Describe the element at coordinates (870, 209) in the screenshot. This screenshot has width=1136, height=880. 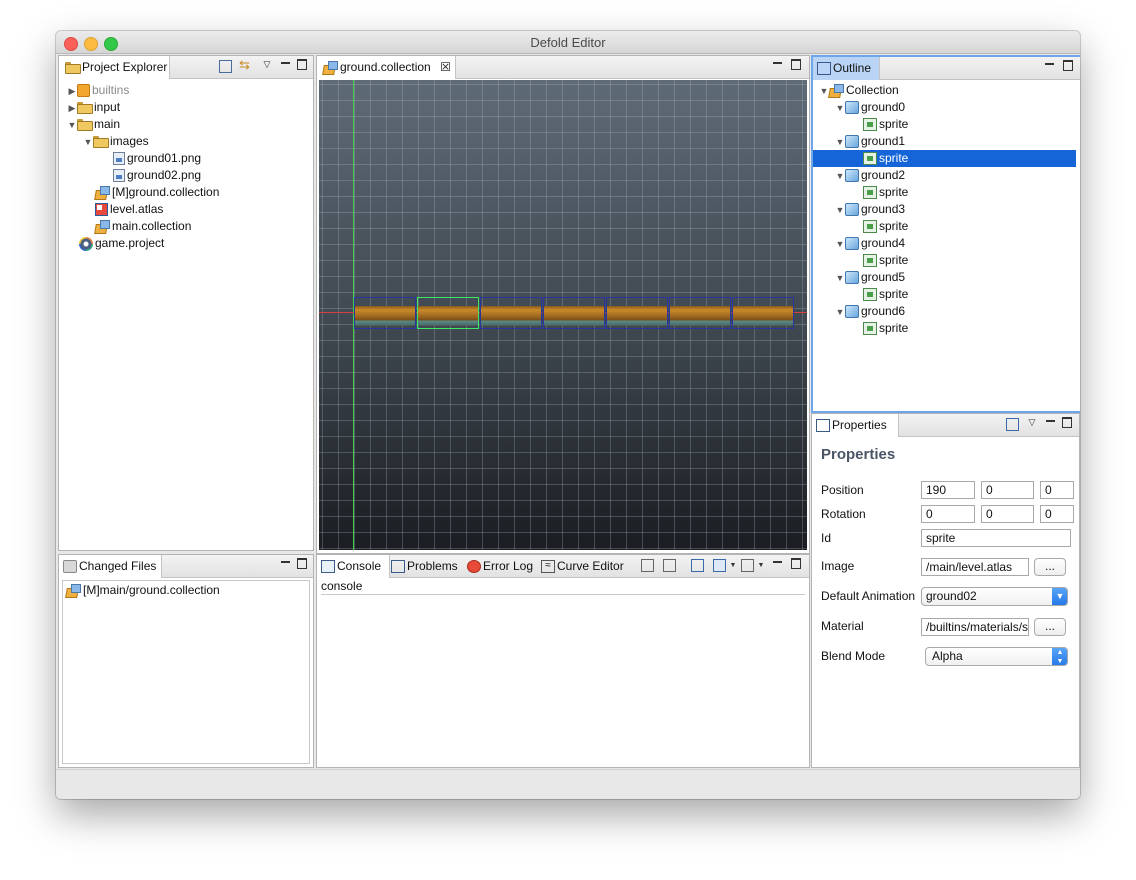
I see `outline-item-game-object: ▼ ground3` at that location.